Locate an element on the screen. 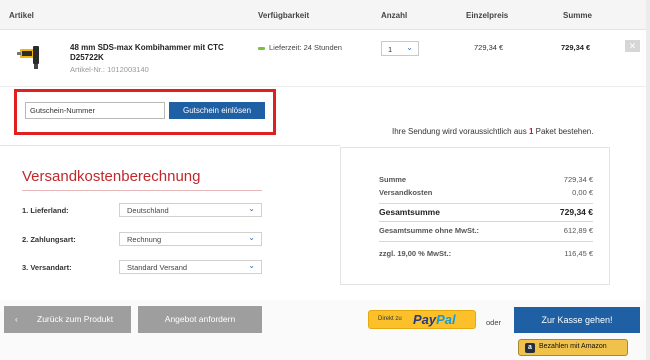  payment-method-label: 2. Zahlungsart: is located at coordinates (49, 239).